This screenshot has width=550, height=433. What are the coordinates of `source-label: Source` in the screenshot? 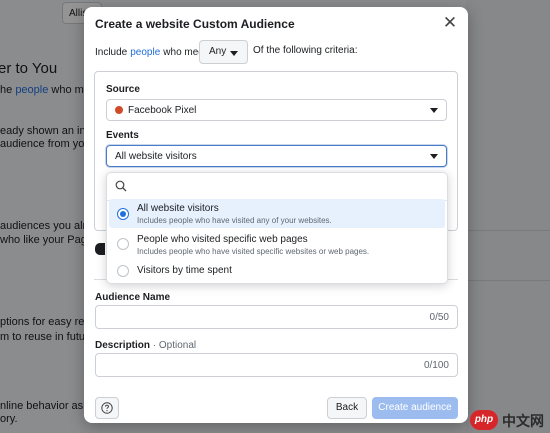 It's located at (123, 89).